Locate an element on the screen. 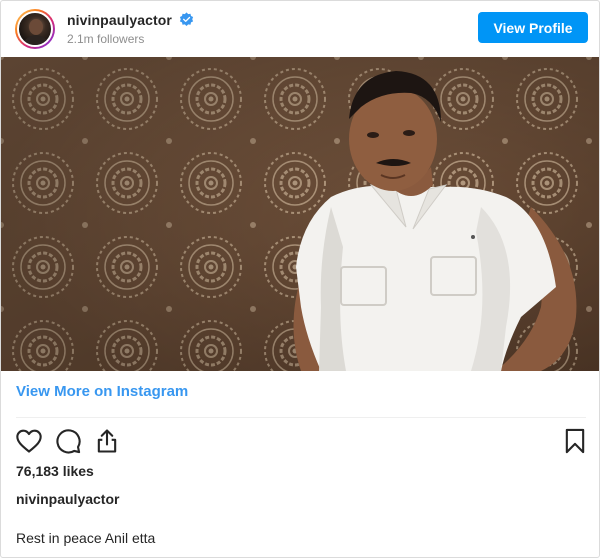 This screenshot has width=600, height=558. view-profile-button: View Profile is located at coordinates (533, 27).